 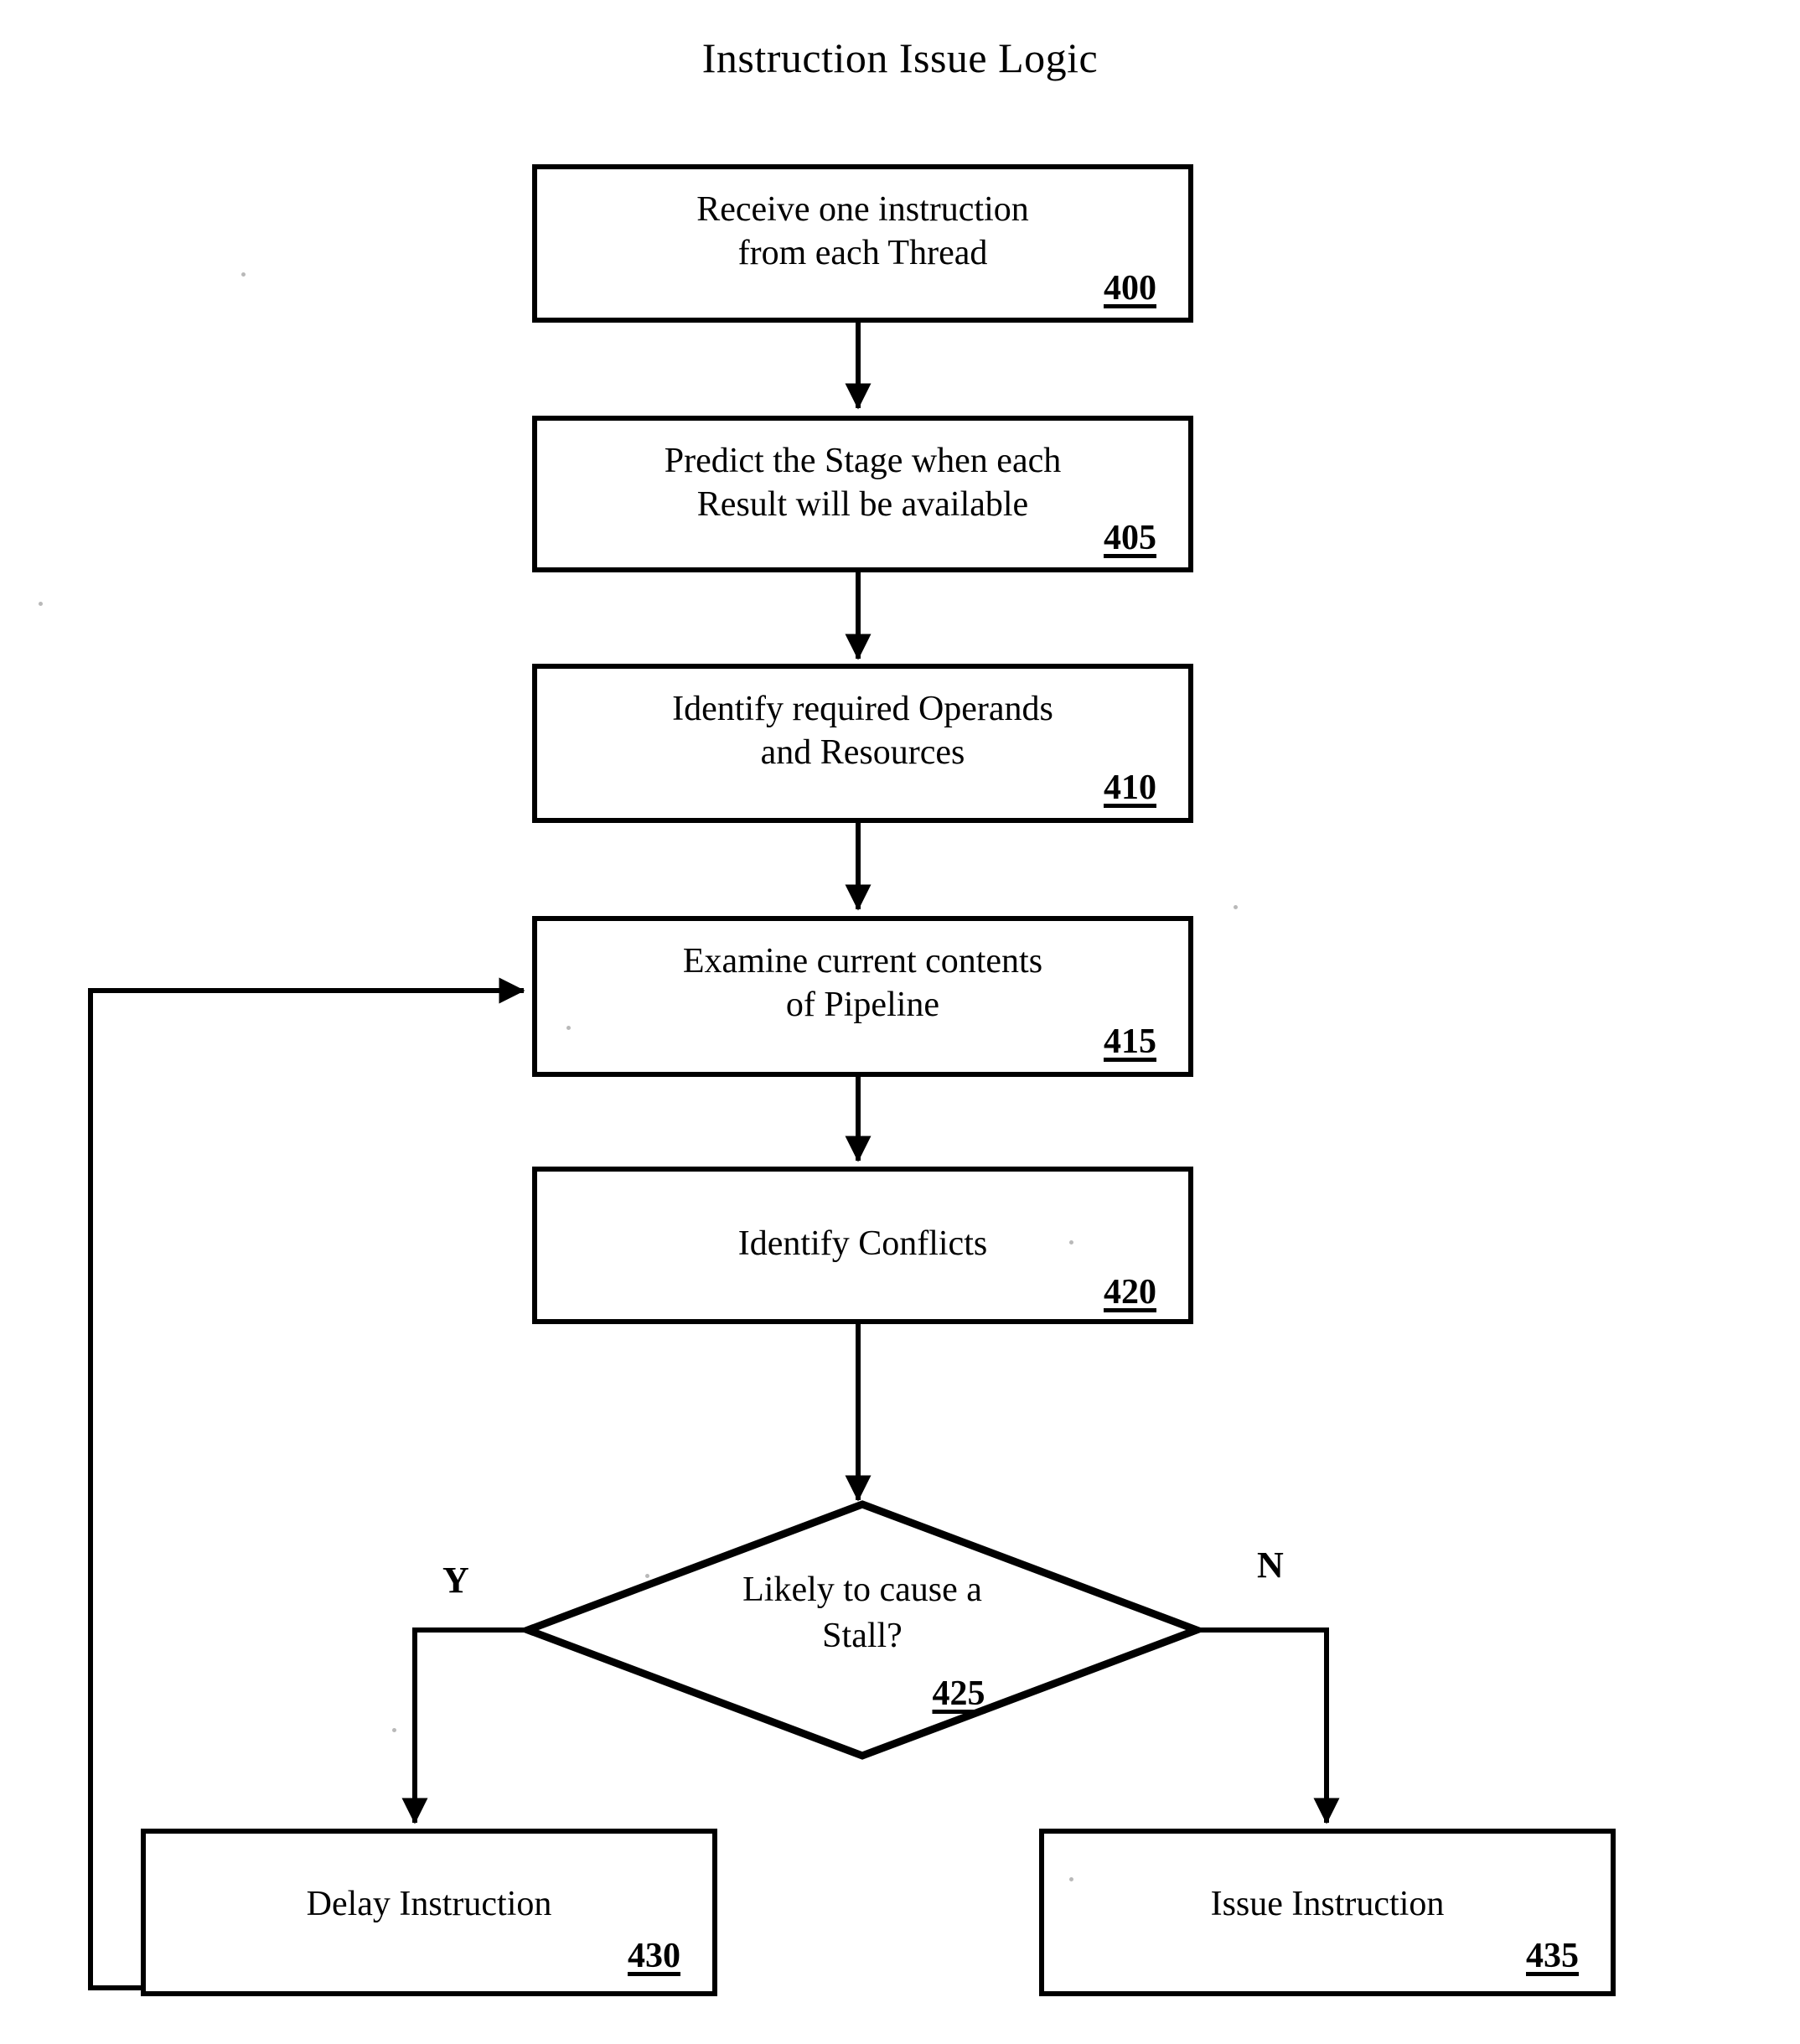 I want to click on branch-label-yes: Y, so click(x=456, y=1580).